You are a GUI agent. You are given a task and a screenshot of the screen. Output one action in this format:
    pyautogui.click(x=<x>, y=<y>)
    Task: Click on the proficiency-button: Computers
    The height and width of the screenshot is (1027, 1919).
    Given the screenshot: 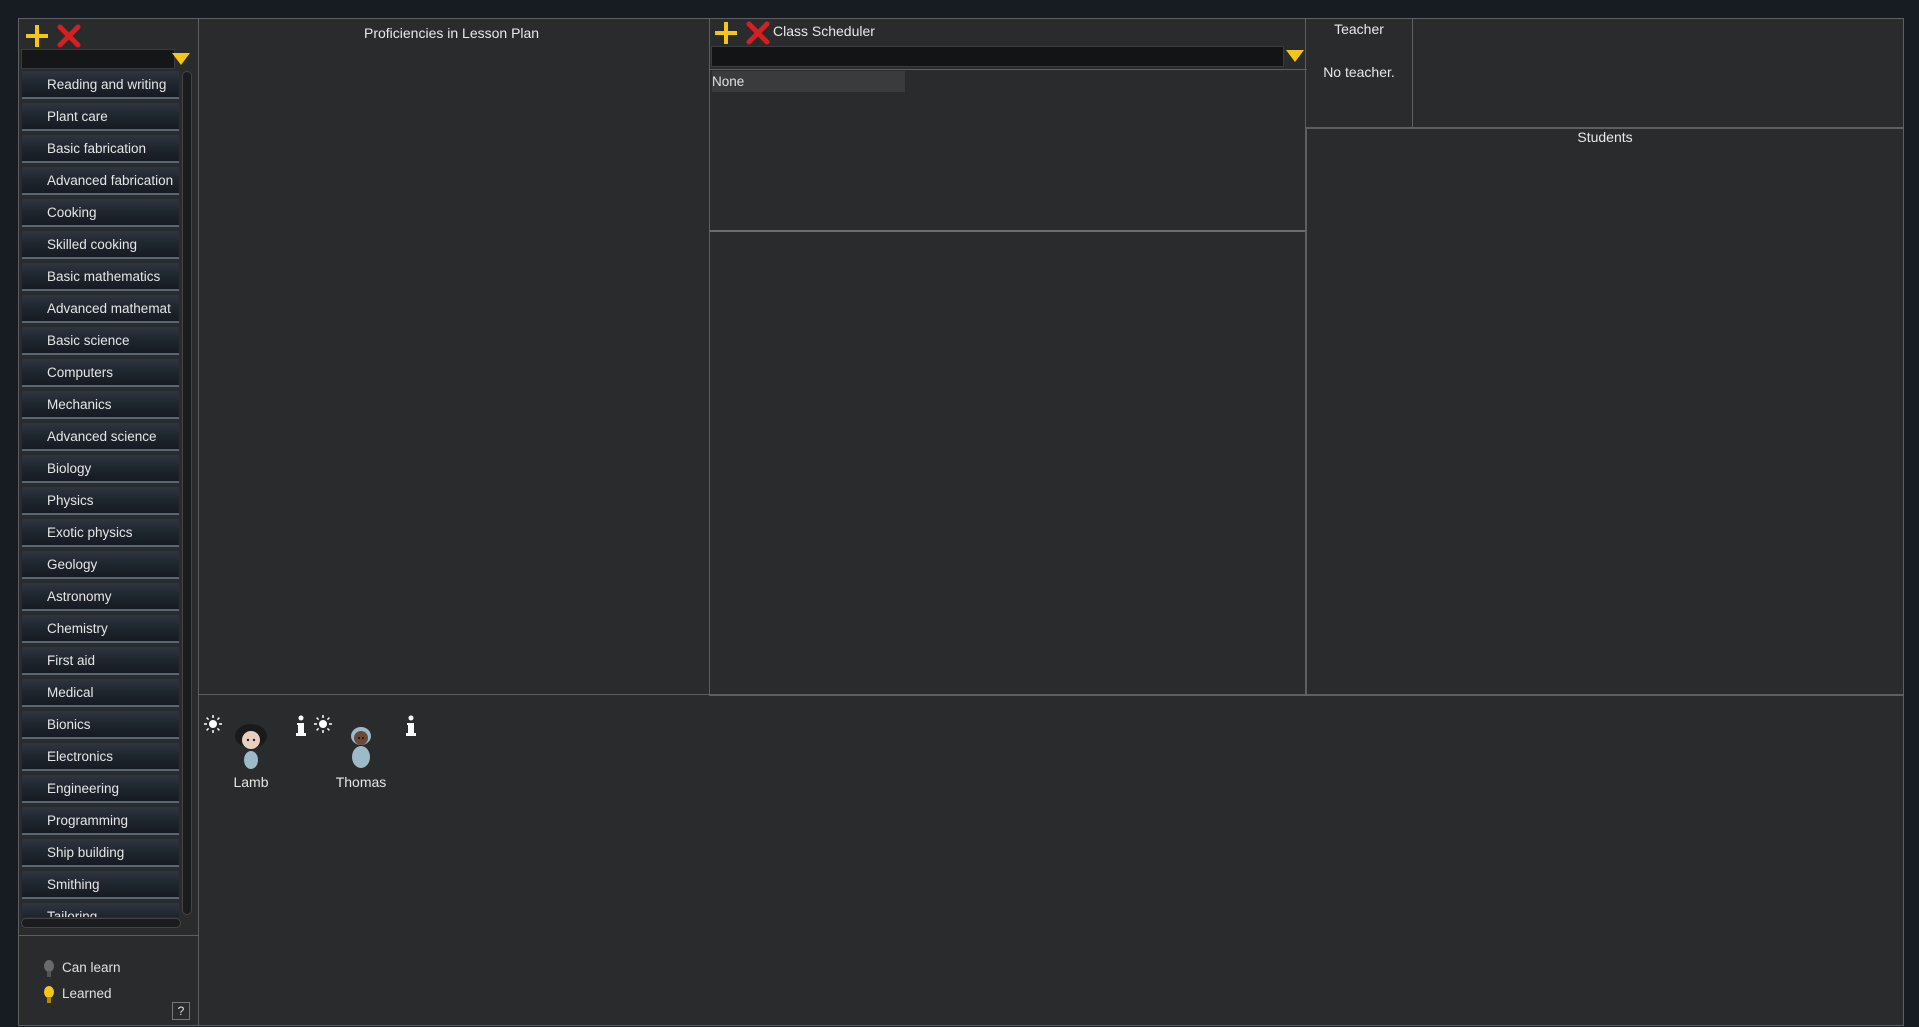 What is the action you would take?
    pyautogui.click(x=100, y=373)
    